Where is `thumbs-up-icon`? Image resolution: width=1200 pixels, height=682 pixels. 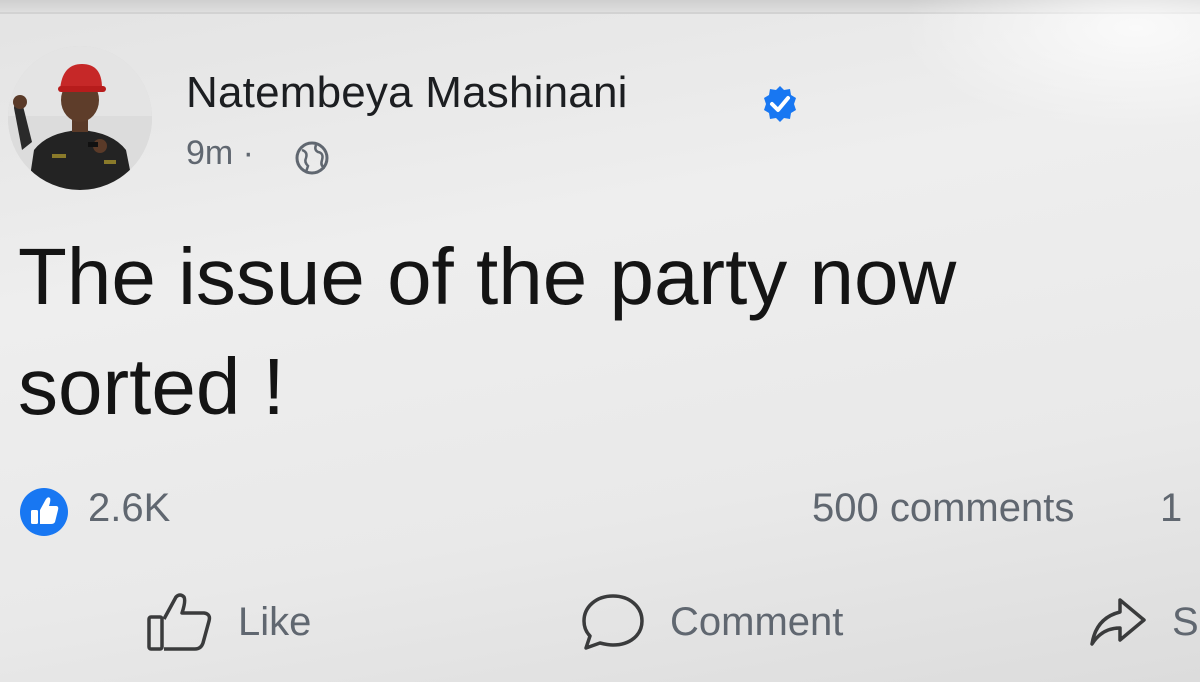 thumbs-up-icon is located at coordinates (179, 622).